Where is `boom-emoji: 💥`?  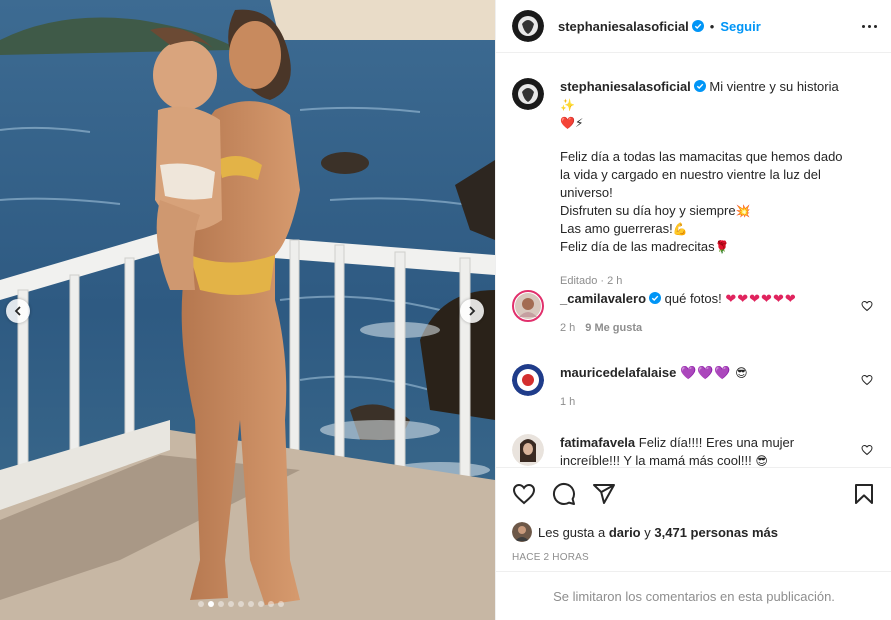 boom-emoji: 💥 is located at coordinates (743, 211).